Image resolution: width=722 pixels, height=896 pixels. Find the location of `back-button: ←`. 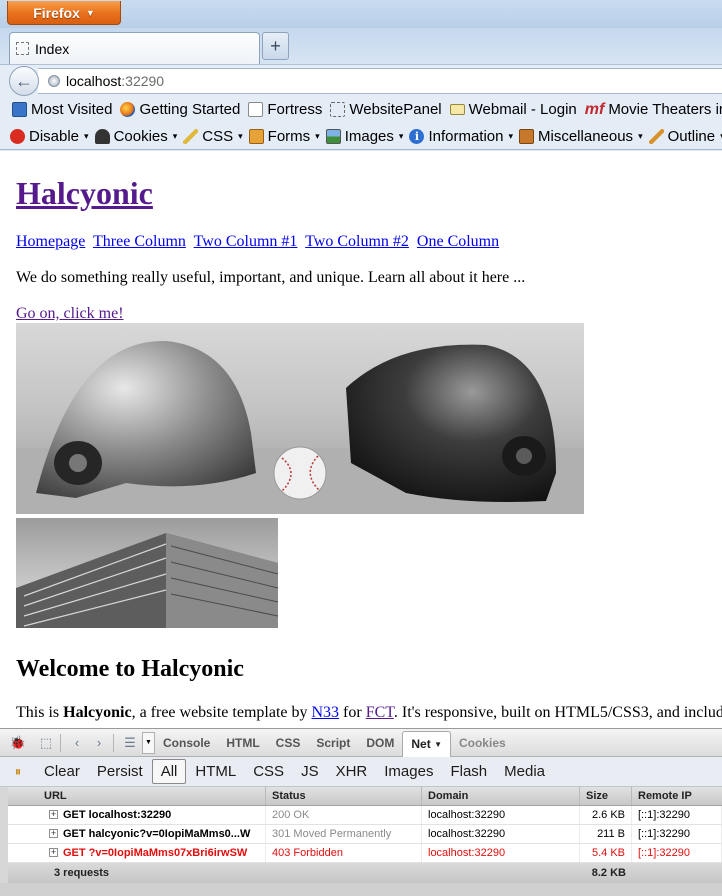

back-button: ← is located at coordinates (24, 81).